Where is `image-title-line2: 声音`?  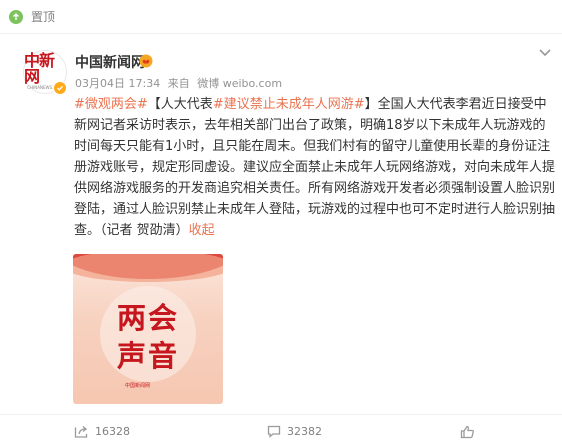
image-title-line2: 声音 is located at coordinates (147, 356).